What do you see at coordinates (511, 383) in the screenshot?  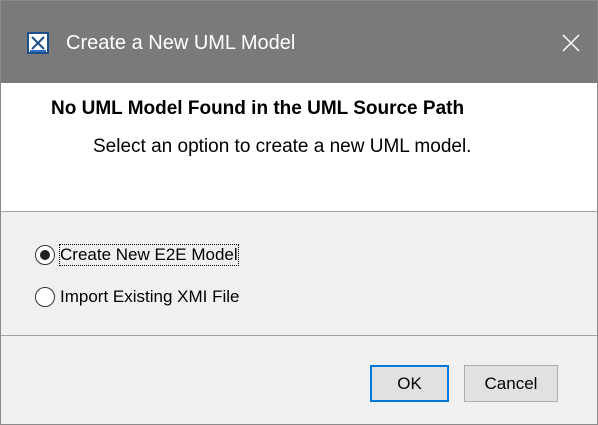 I see `cancel-button: Cancel` at bounding box center [511, 383].